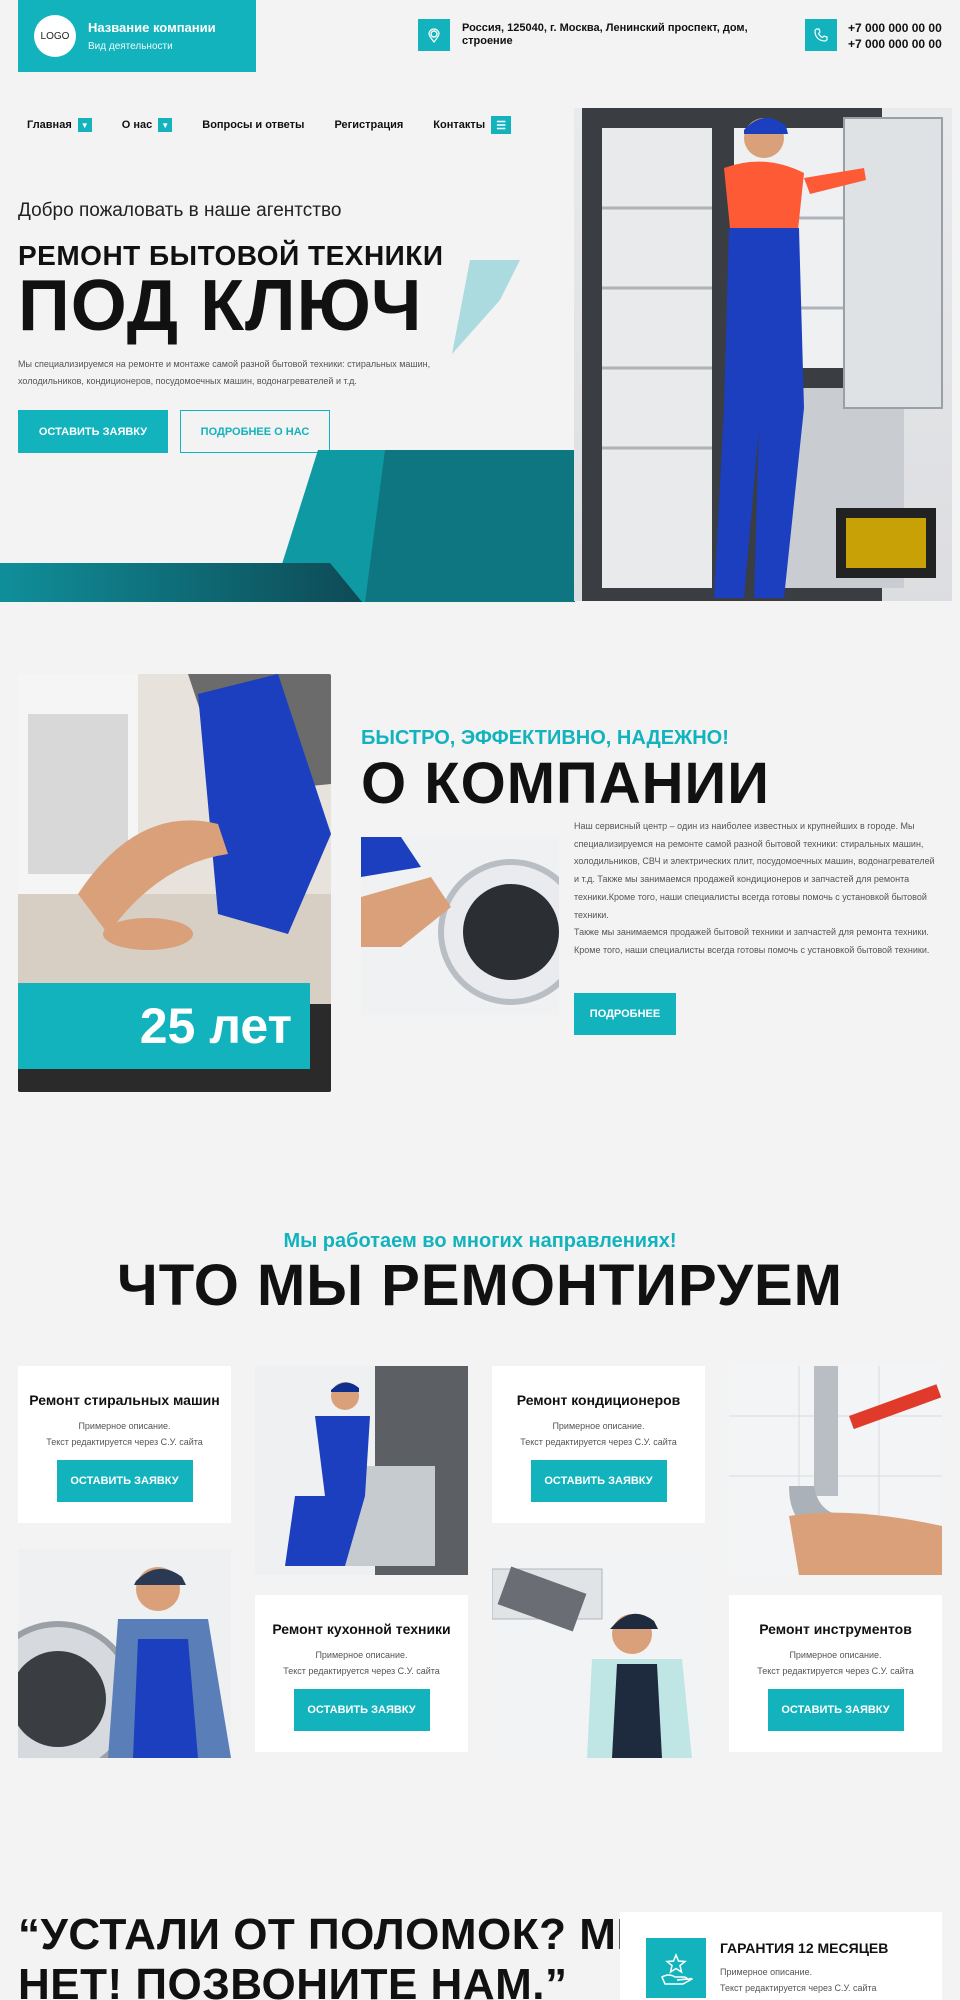 This screenshot has width=960, height=2000. I want to click on hand-star-icon, so click(676, 1968).